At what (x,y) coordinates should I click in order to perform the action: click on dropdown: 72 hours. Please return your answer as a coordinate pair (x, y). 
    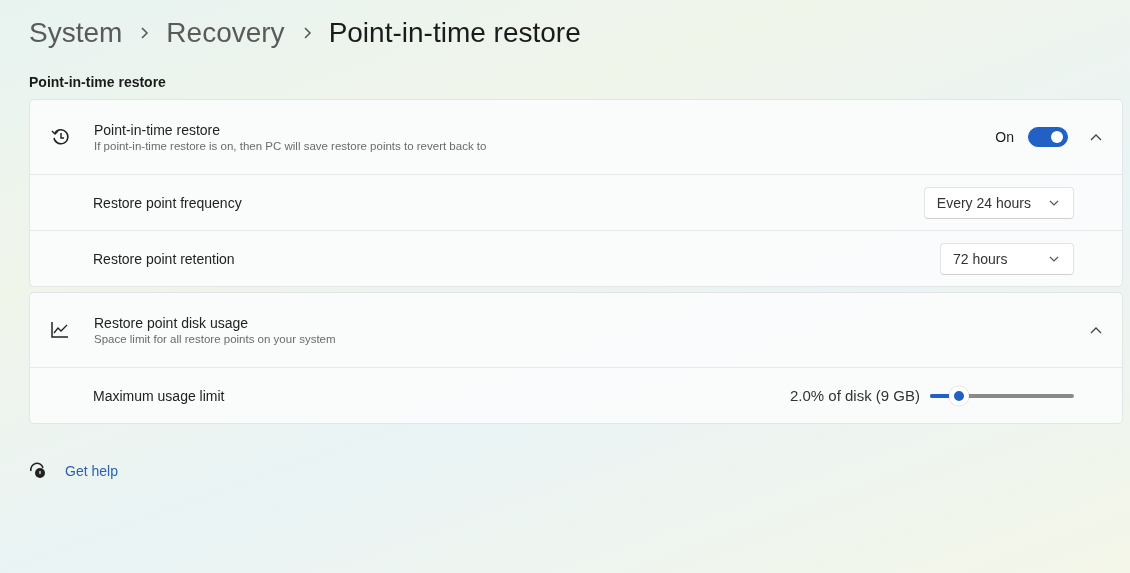
    Looking at the image, I should click on (1007, 258).